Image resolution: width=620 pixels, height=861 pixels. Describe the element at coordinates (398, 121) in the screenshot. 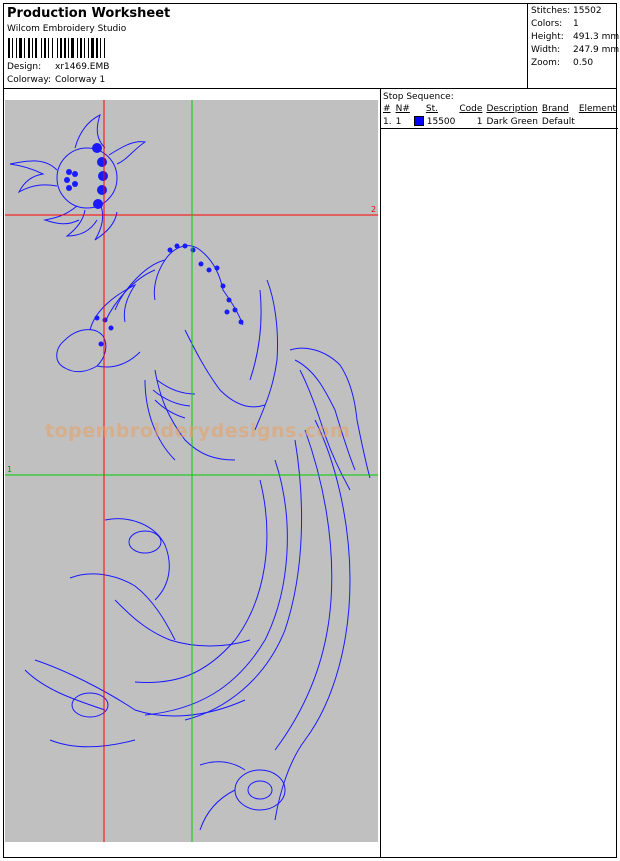

I see `row-n: 1` at that location.